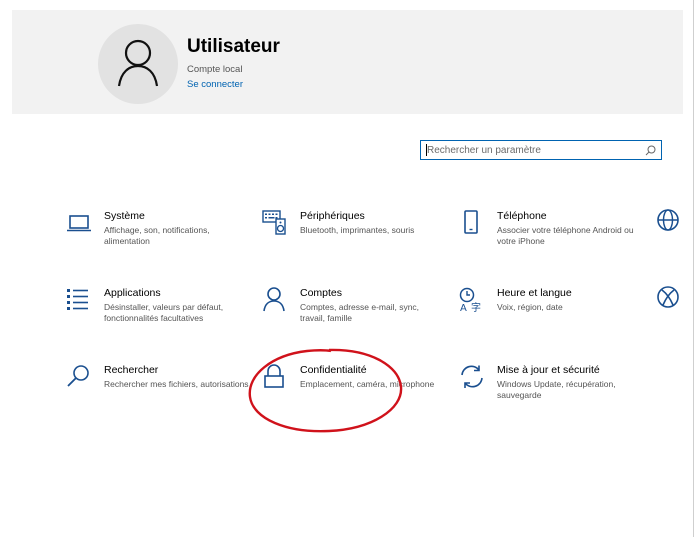  Describe the element at coordinates (522, 216) in the screenshot. I see `tile-title: Téléphone` at that location.